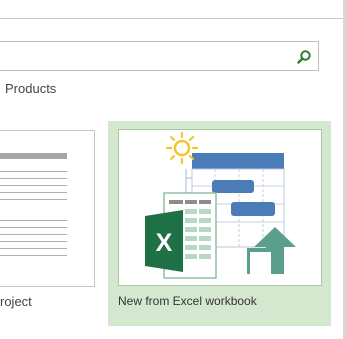  I want to click on header-divider, so click(173, 18).